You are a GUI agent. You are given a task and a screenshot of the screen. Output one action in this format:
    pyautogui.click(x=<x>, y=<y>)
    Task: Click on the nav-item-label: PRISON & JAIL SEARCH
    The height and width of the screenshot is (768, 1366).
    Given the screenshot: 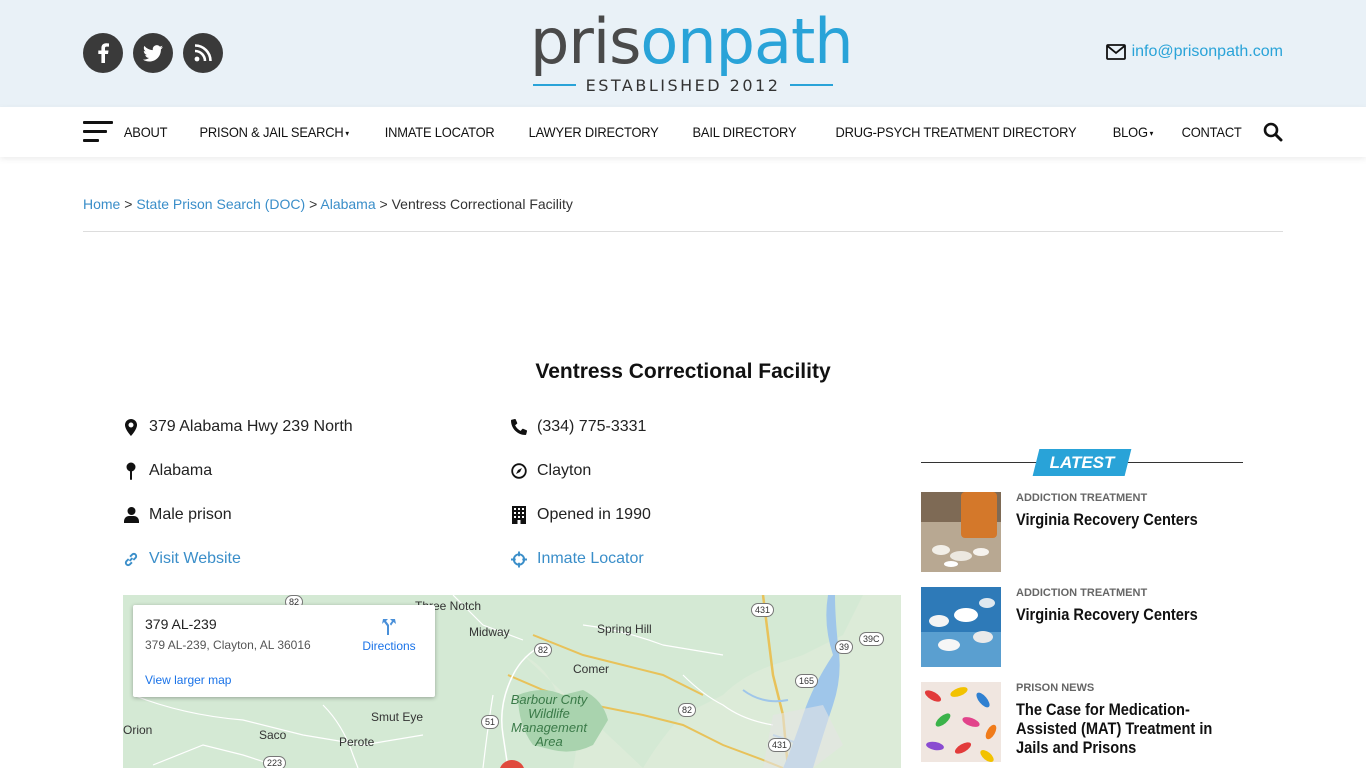 What is the action you would take?
    pyautogui.click(x=271, y=132)
    